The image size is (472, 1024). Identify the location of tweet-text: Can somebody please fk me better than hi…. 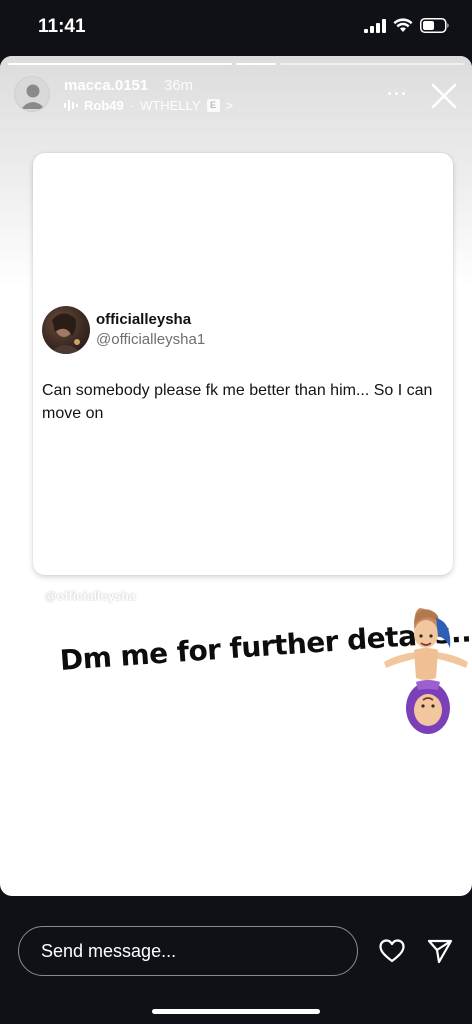
(237, 402).